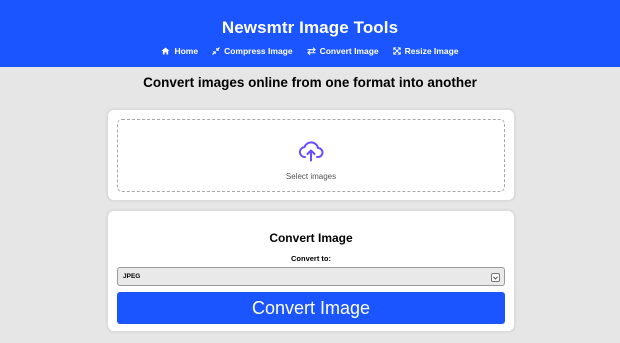 The width and height of the screenshot is (620, 343). I want to click on nav-home-label: Home, so click(186, 51).